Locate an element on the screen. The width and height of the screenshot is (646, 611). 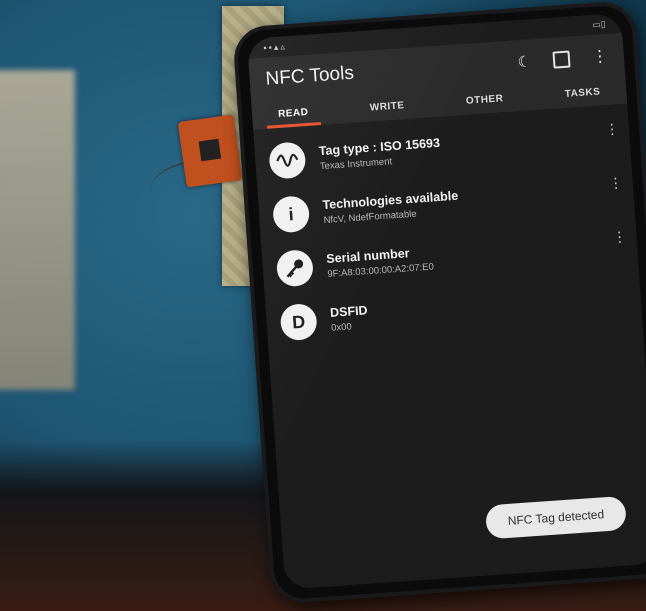
tab-write: WRITE is located at coordinates (387, 109).